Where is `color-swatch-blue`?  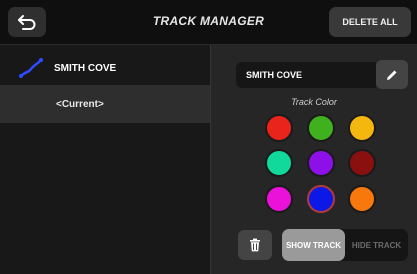 color-swatch-blue is located at coordinates (321, 199).